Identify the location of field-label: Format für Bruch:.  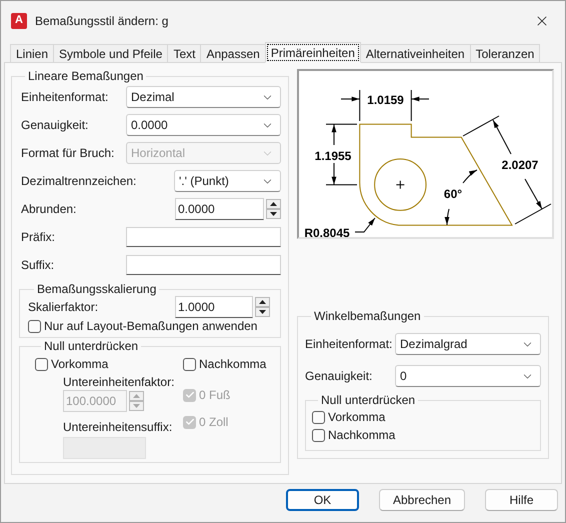
(67, 153).